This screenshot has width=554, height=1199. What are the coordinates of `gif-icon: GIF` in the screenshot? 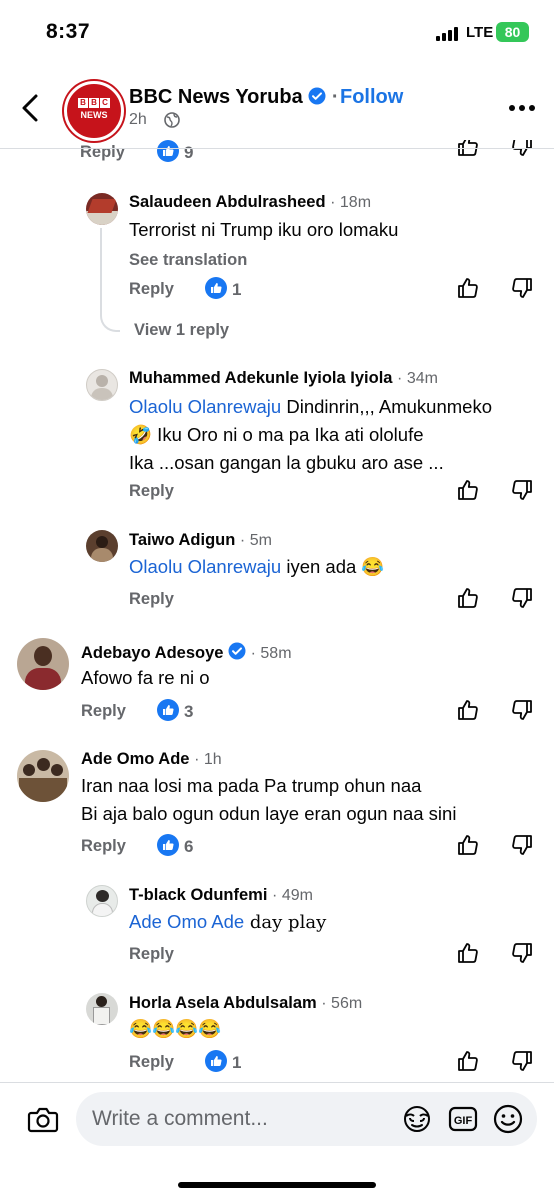 It's located at (463, 1119).